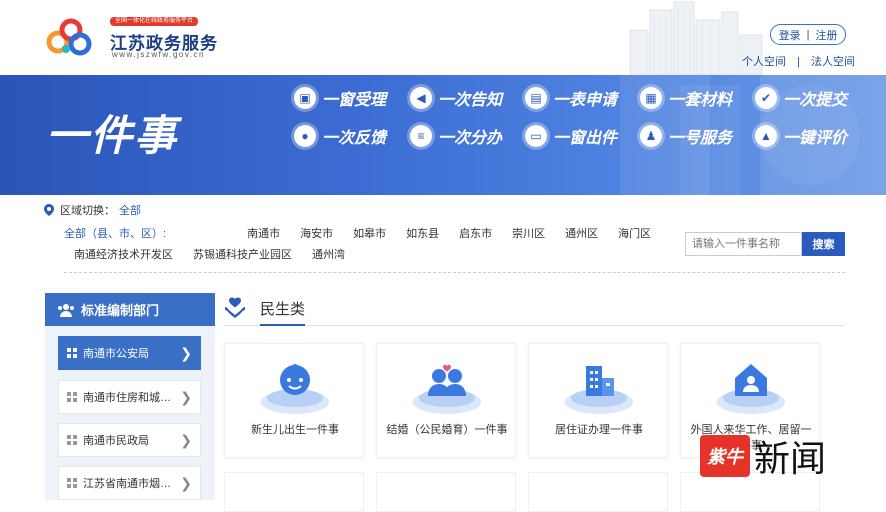 This screenshot has width=886, height=512. I want to click on city-link: 启东市, so click(475, 234).